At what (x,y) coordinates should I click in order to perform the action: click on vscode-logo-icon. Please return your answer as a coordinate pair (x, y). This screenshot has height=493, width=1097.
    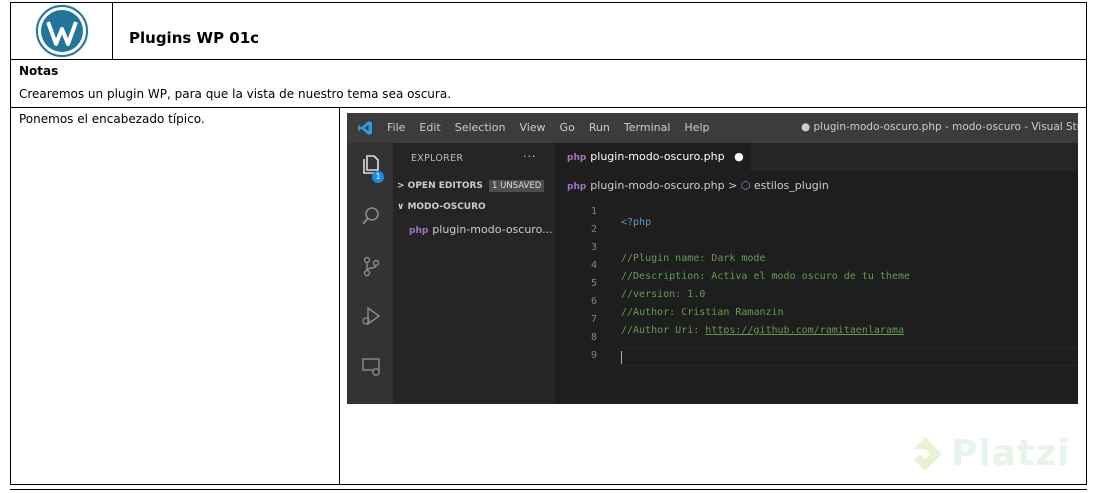
    Looking at the image, I should click on (365, 128).